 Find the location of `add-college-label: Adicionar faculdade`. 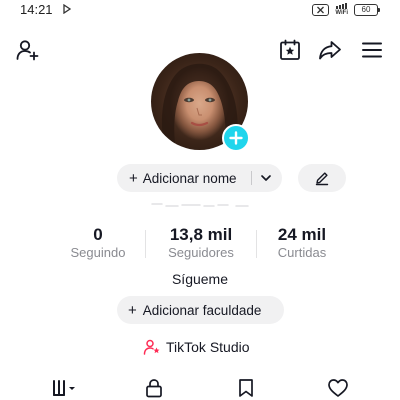

add-college-label: Adicionar faculdade is located at coordinates (202, 310).